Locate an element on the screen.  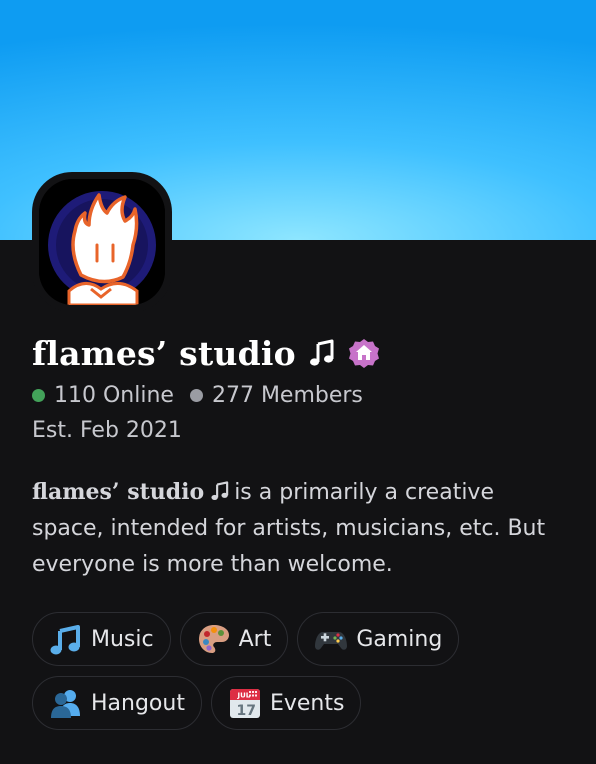
server-icon-frame is located at coordinates (102, 242).